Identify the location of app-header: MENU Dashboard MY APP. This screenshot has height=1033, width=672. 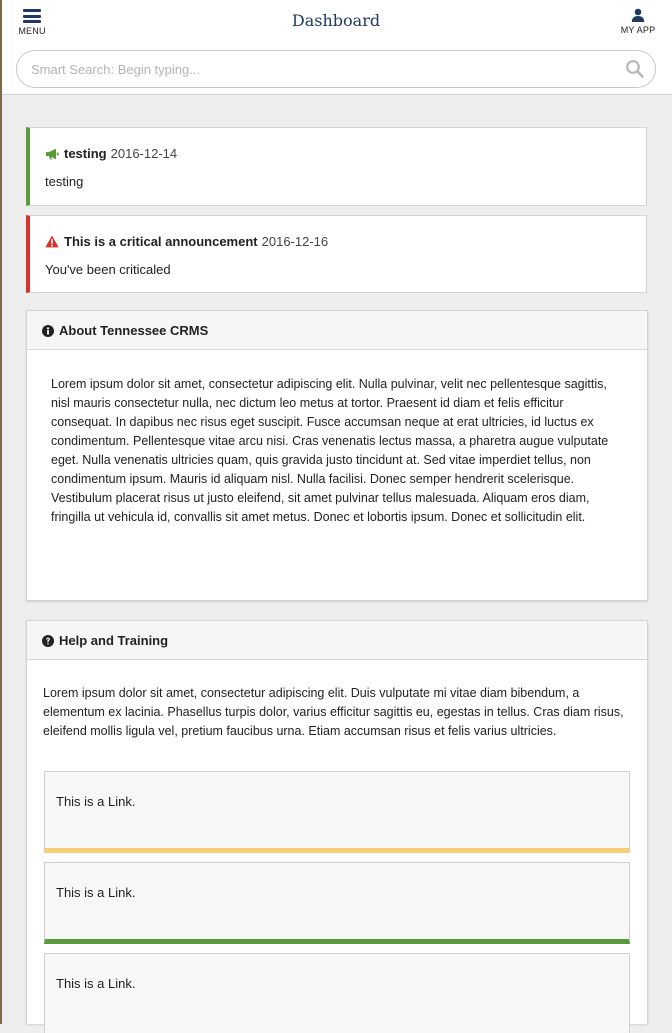
(336, 22).